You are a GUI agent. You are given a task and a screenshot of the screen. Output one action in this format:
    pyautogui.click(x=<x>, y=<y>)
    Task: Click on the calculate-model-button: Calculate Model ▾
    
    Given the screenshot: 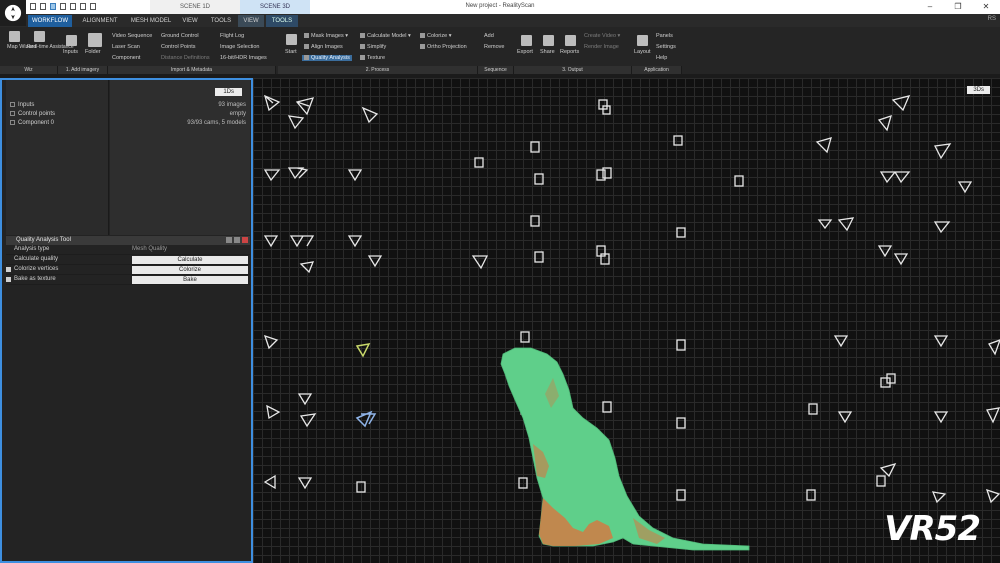 What is the action you would take?
    pyautogui.click(x=385, y=36)
    